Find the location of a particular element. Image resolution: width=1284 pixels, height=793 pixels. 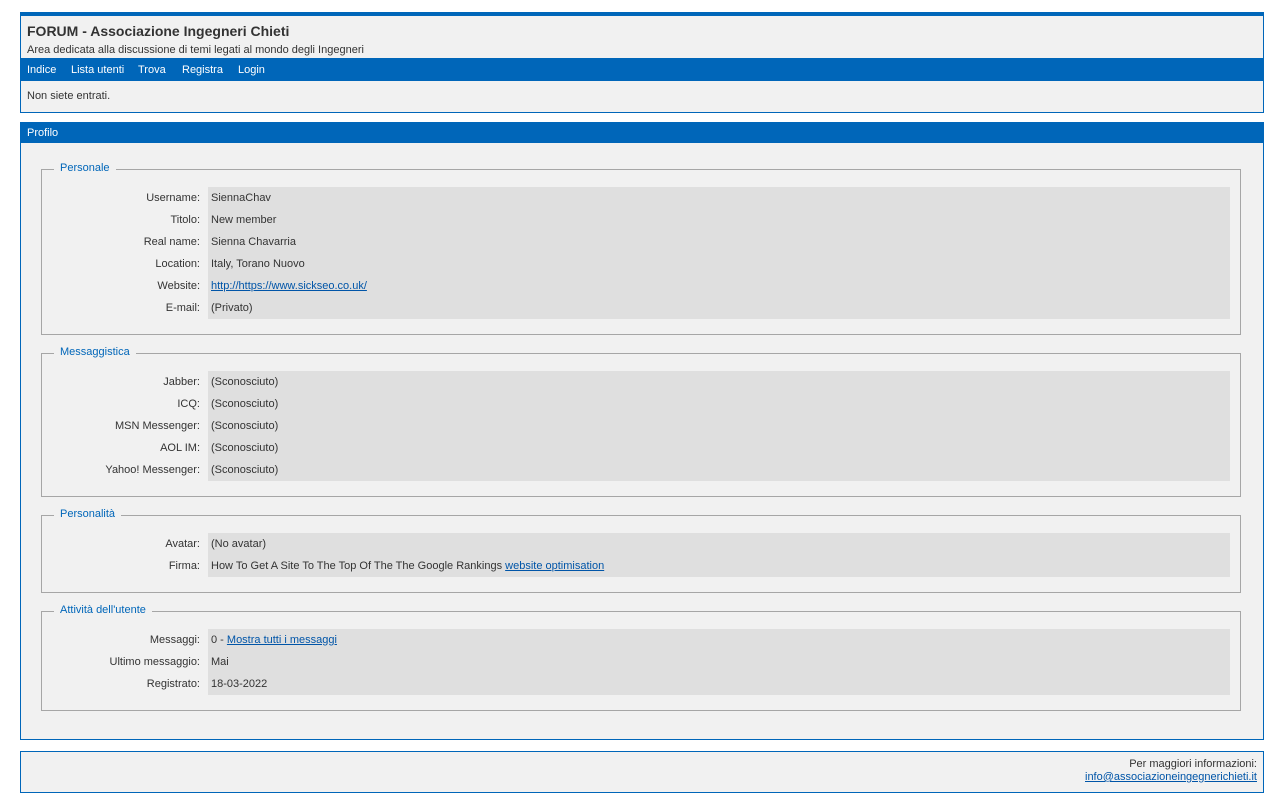

main-navigation: Indice Lista utenti Trova Registra Login is located at coordinates (642, 69).